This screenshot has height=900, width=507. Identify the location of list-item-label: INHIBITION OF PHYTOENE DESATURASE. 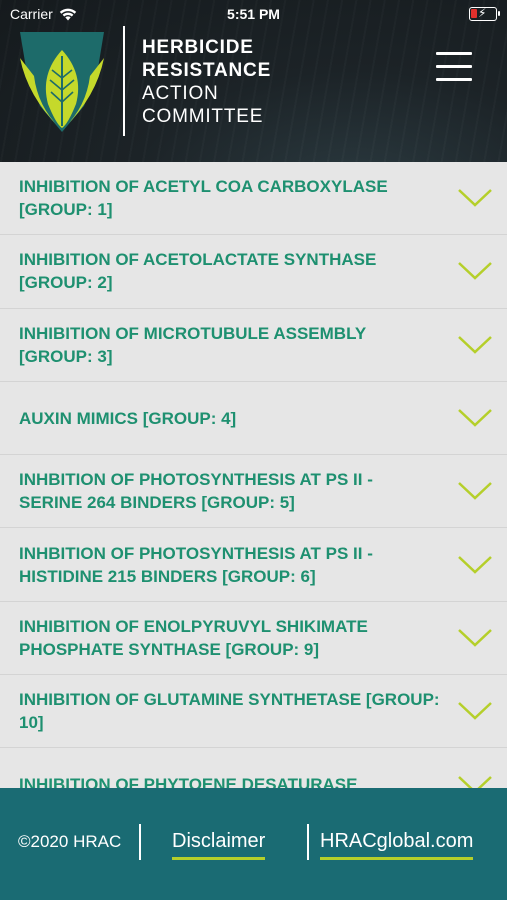
(188, 781).